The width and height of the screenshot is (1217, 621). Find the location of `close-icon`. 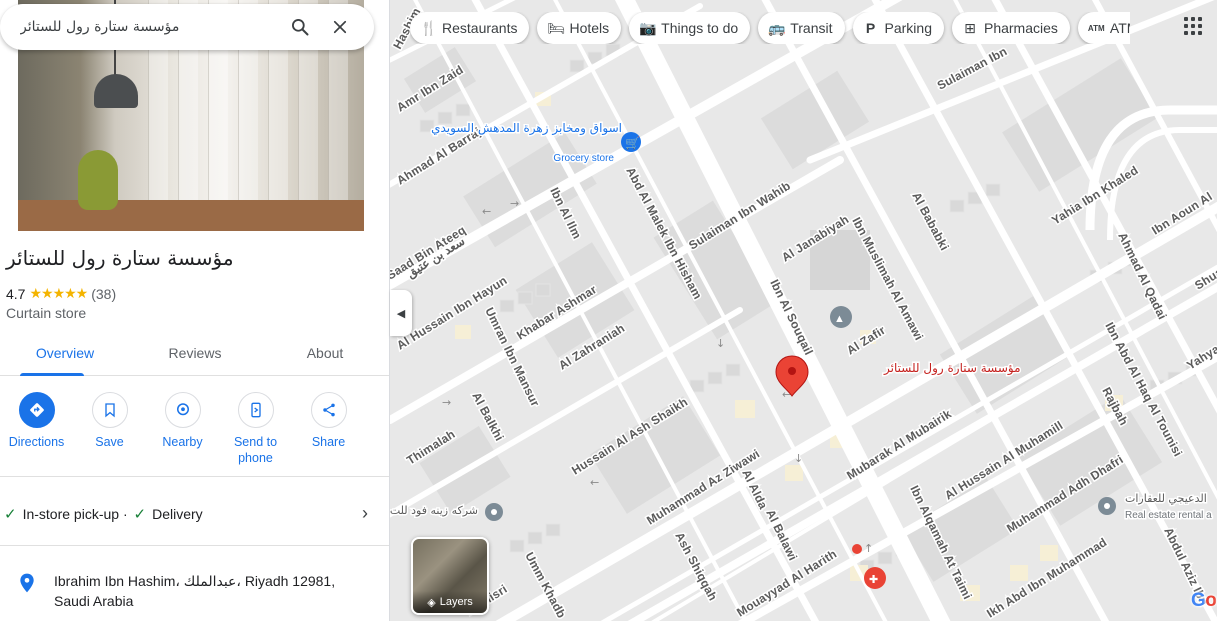

close-icon is located at coordinates (340, 27).